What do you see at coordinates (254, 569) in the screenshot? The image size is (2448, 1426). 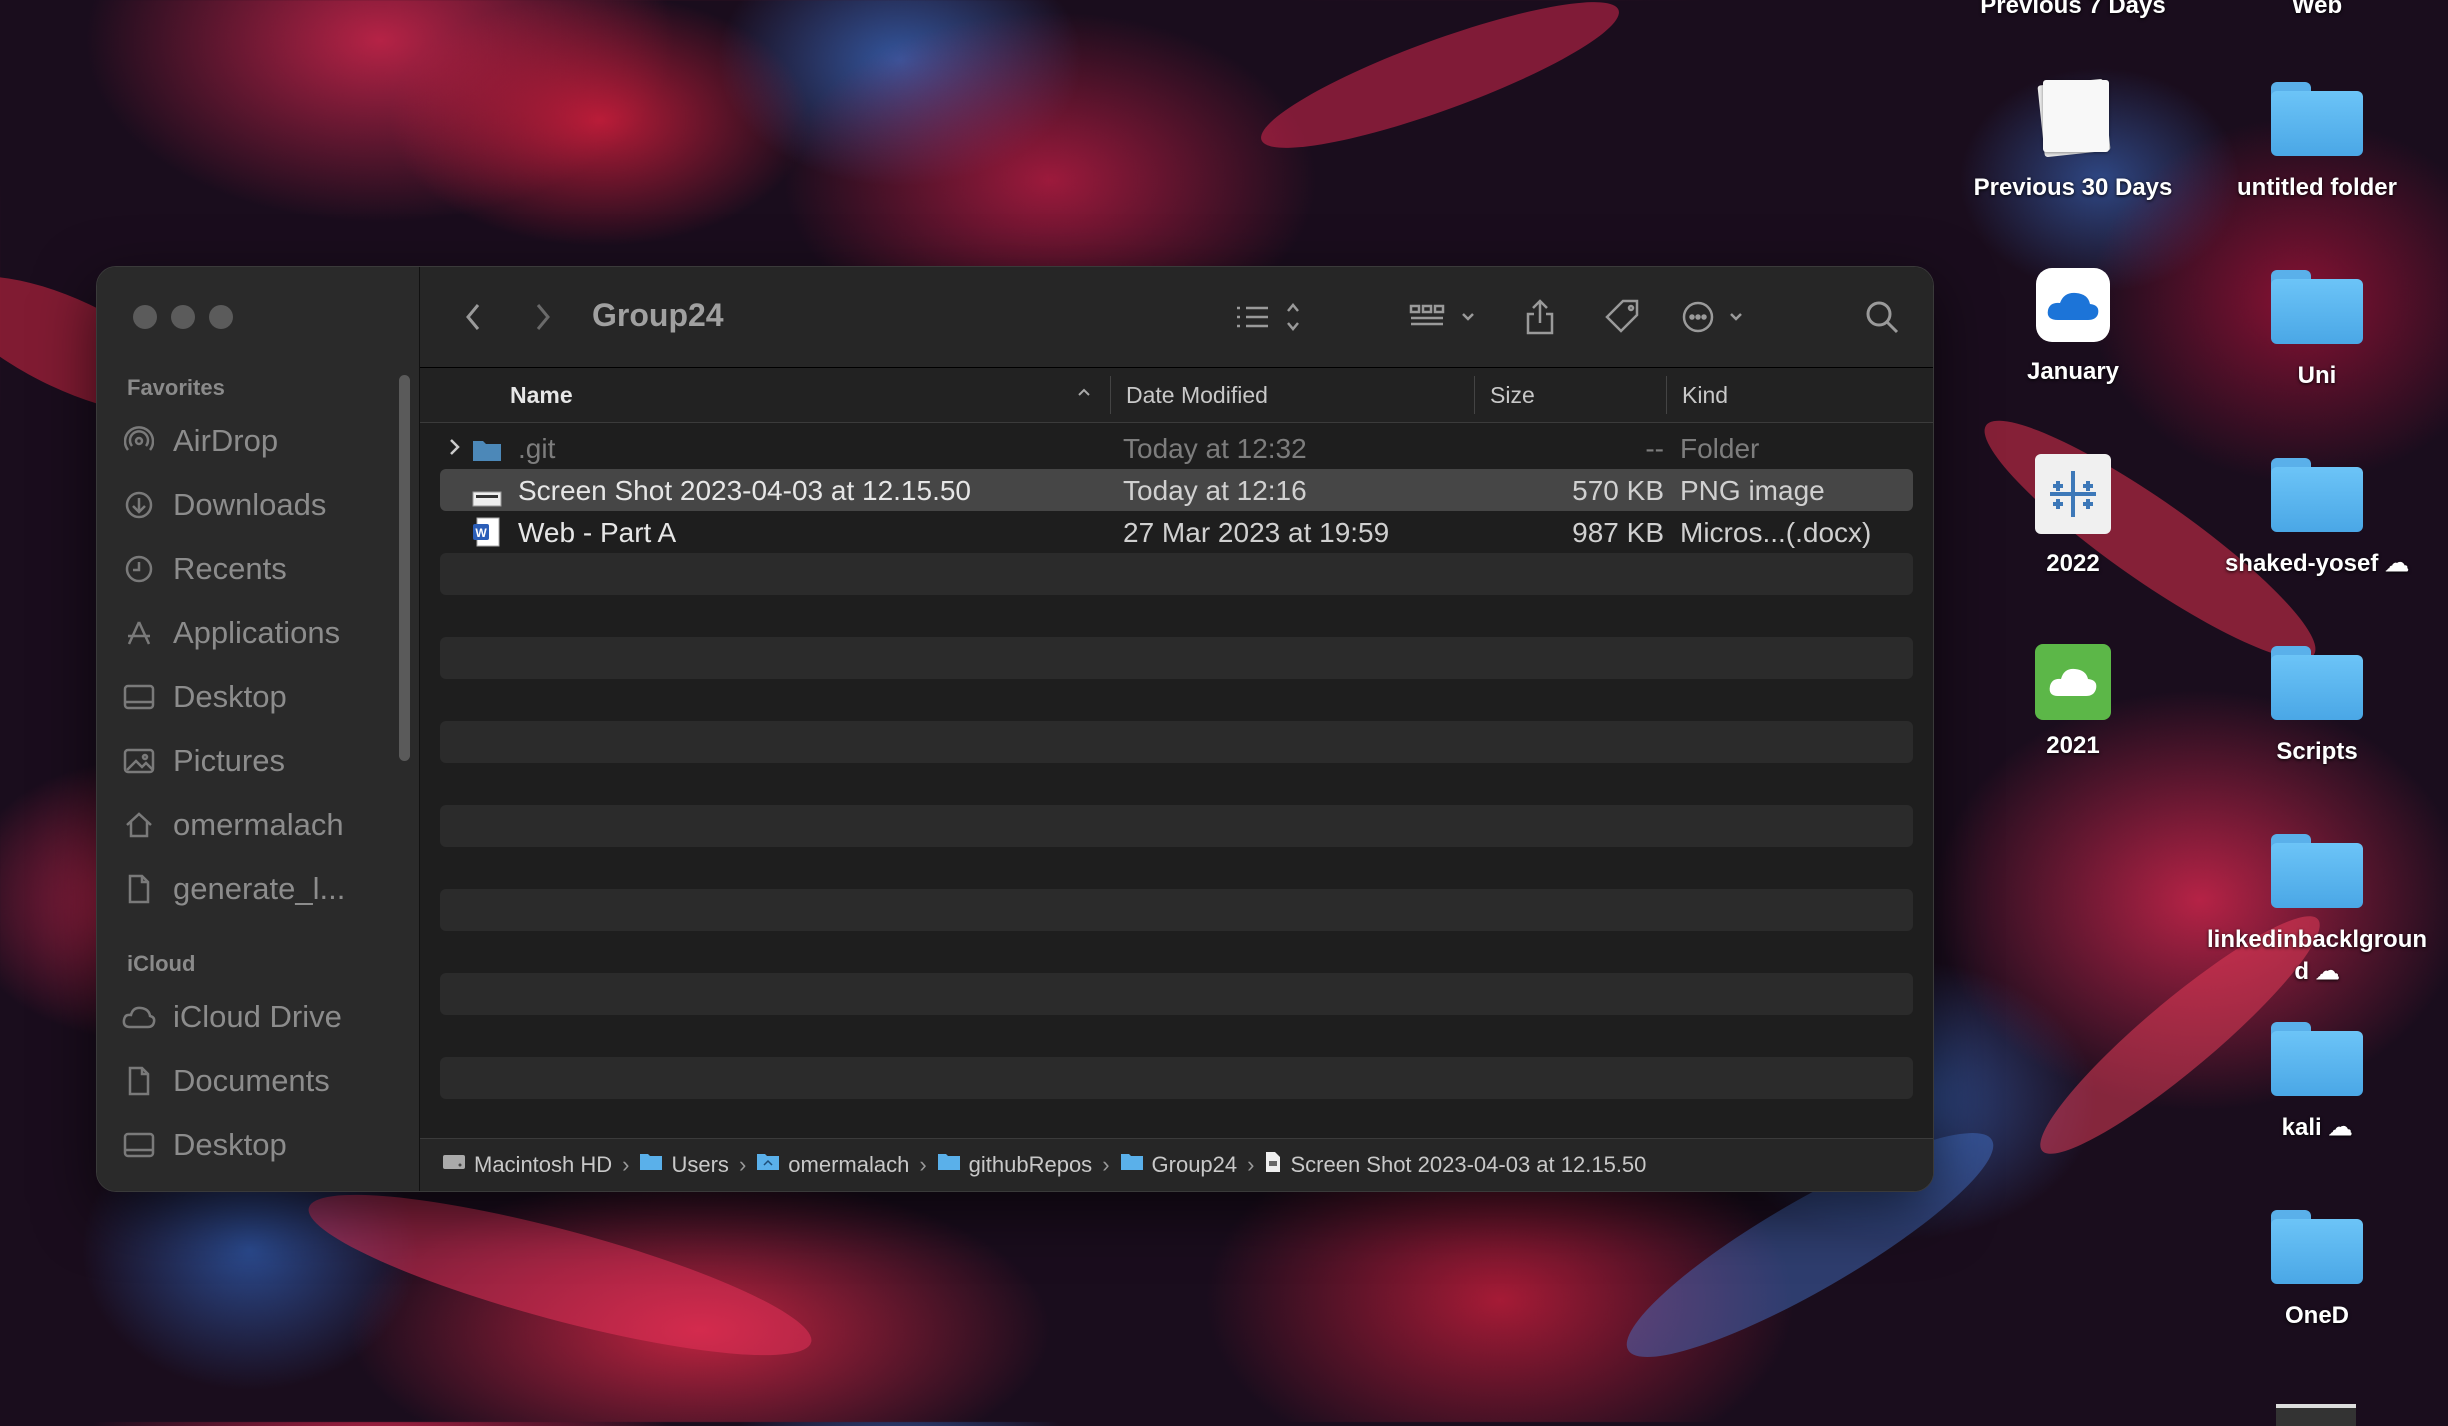 I see `sidebar-item-recents: Recents` at bounding box center [254, 569].